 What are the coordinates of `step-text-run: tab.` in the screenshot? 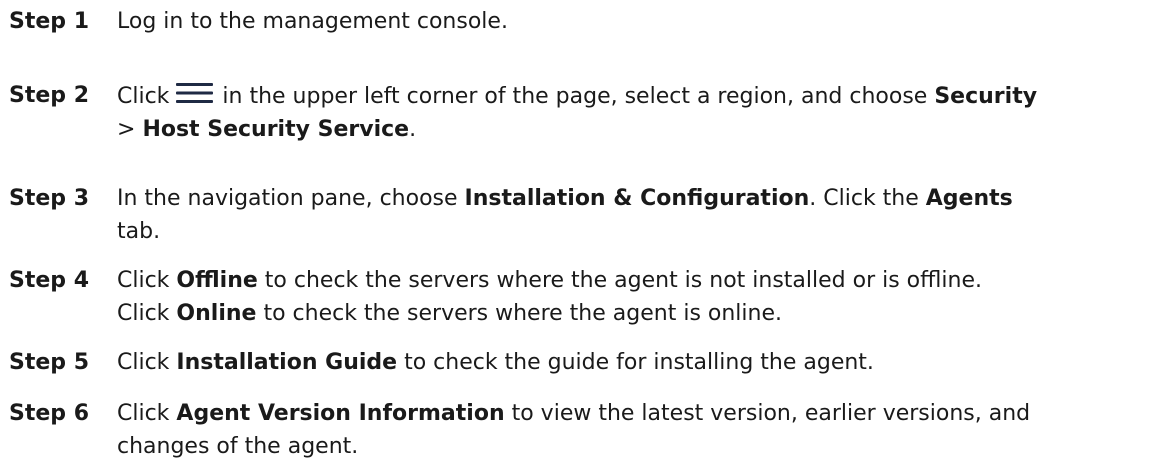 It's located at (139, 231).